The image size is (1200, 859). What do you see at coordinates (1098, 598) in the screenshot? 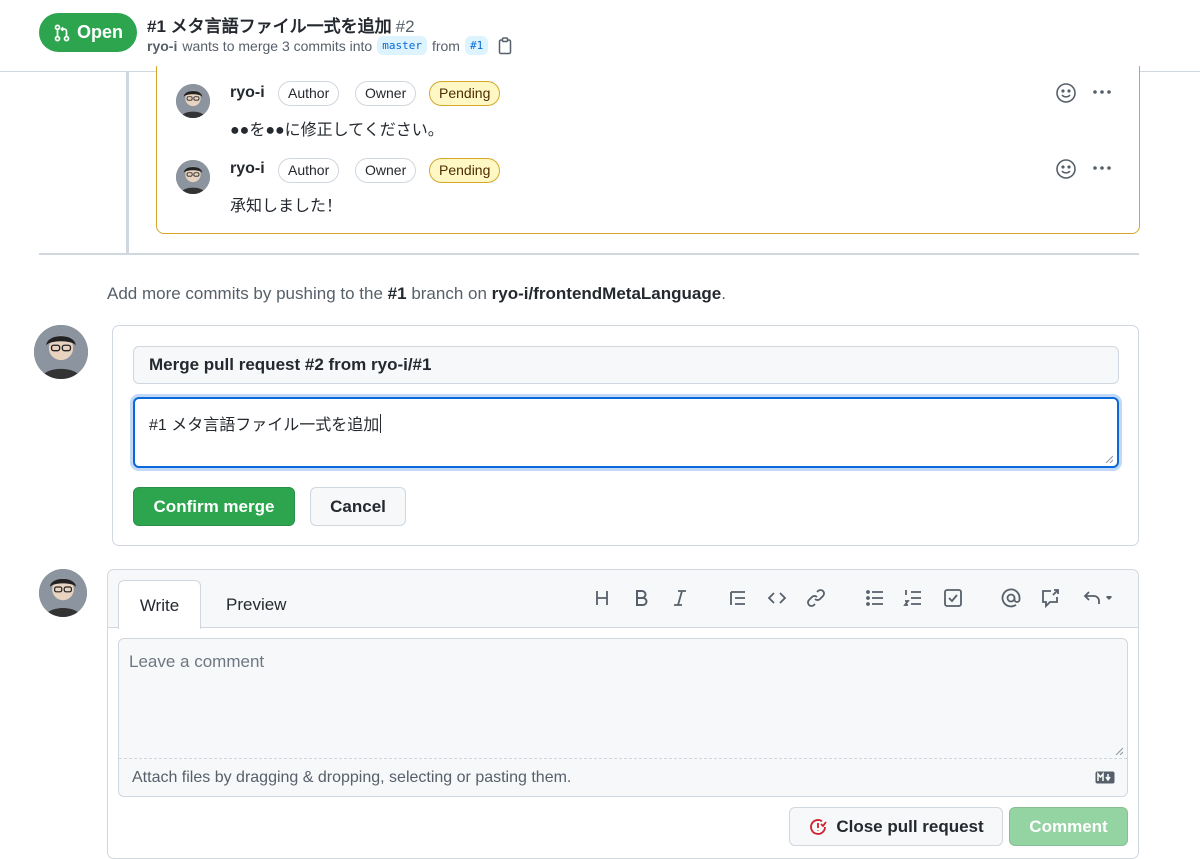
I see `reply-icon` at bounding box center [1098, 598].